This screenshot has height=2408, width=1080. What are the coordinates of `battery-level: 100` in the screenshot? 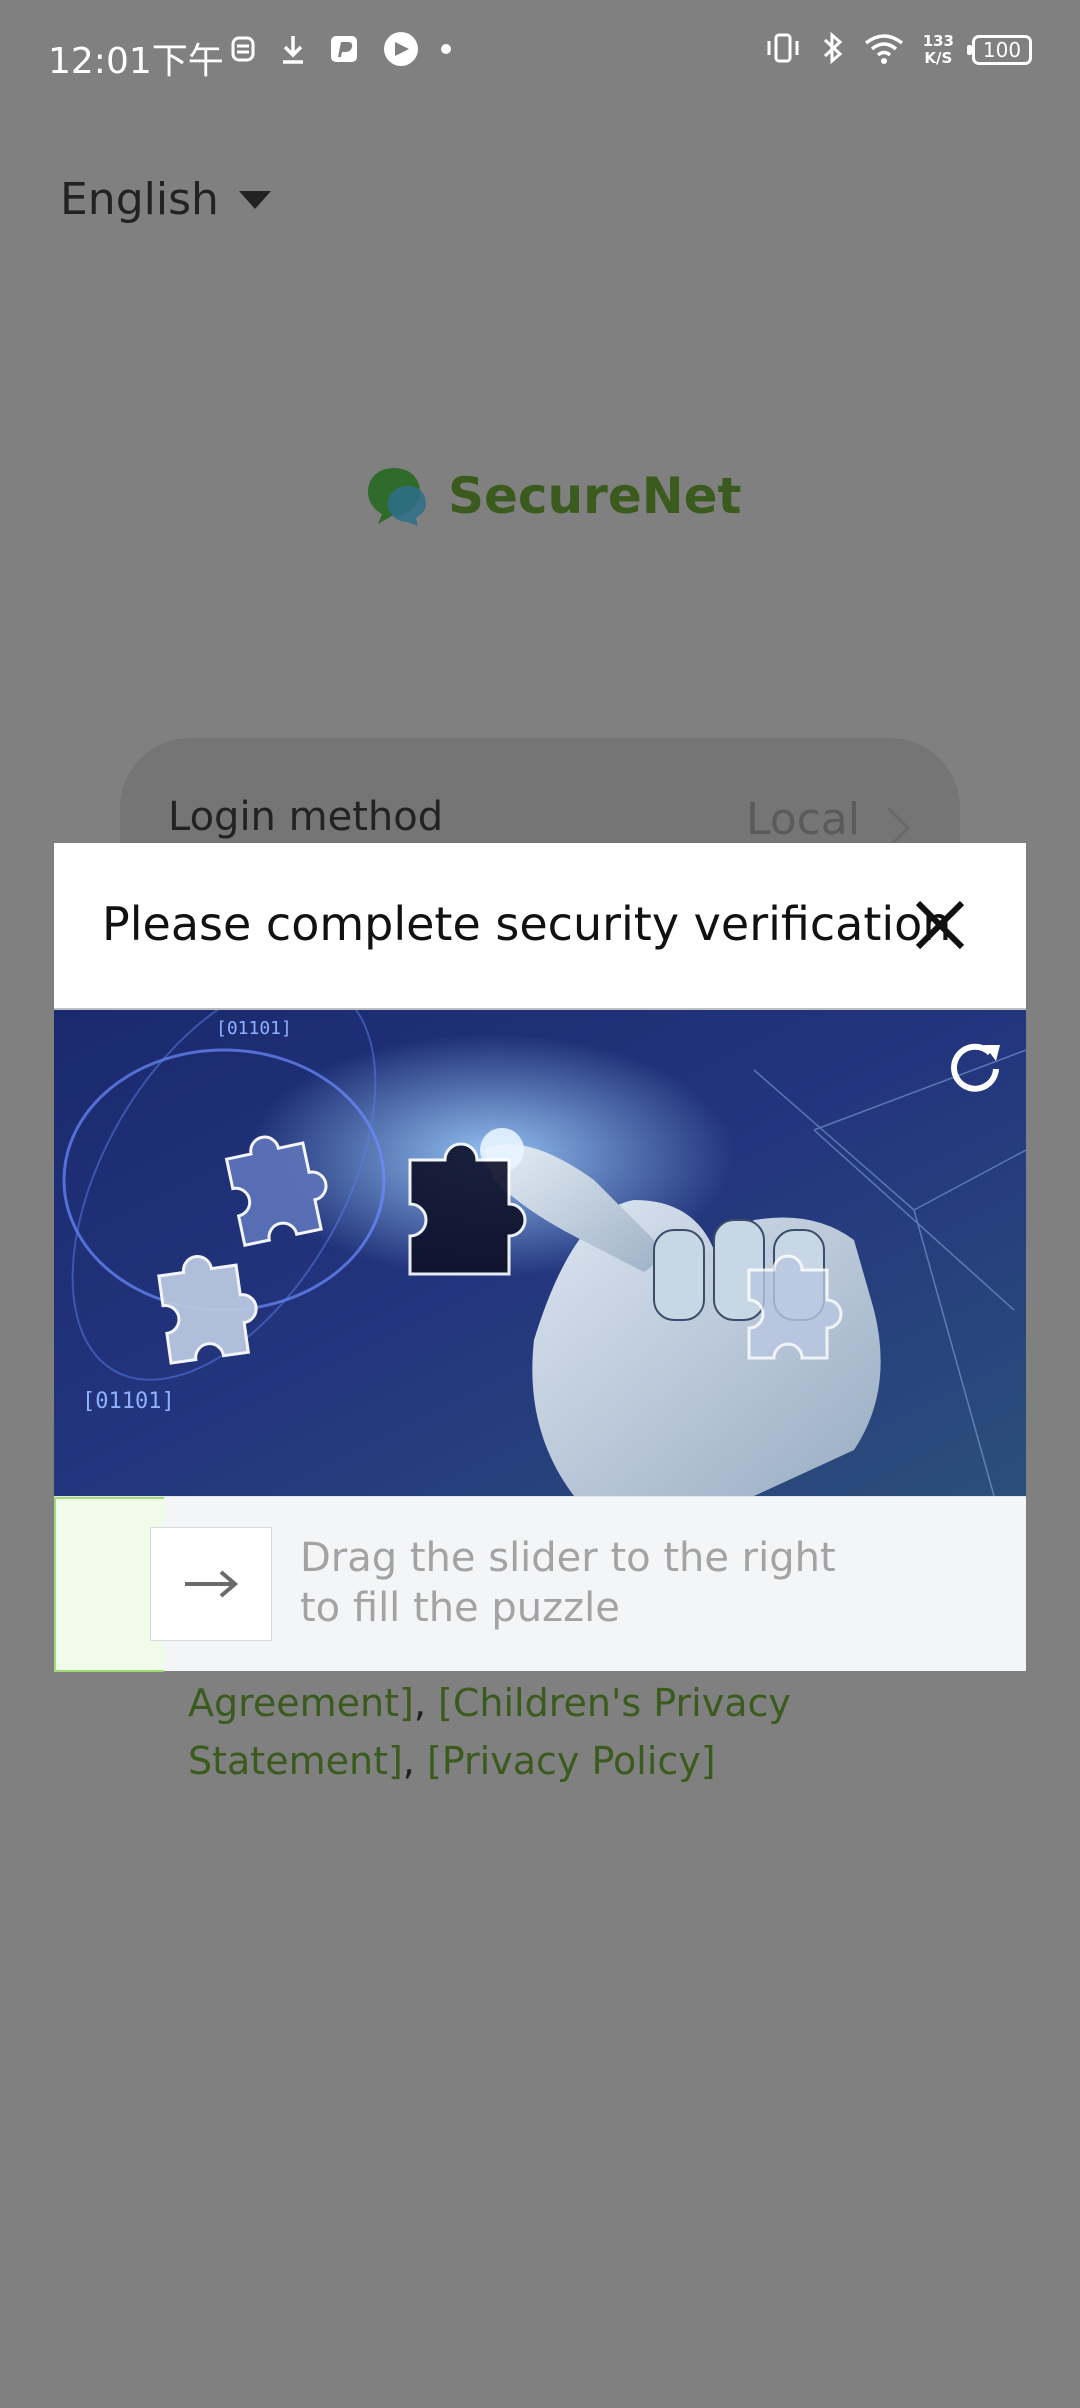 It's located at (1002, 50).